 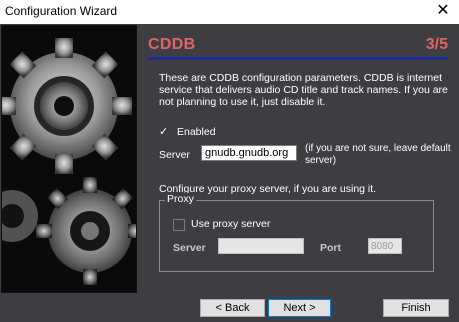 I want to click on proxy-server-input, so click(x=261, y=246).